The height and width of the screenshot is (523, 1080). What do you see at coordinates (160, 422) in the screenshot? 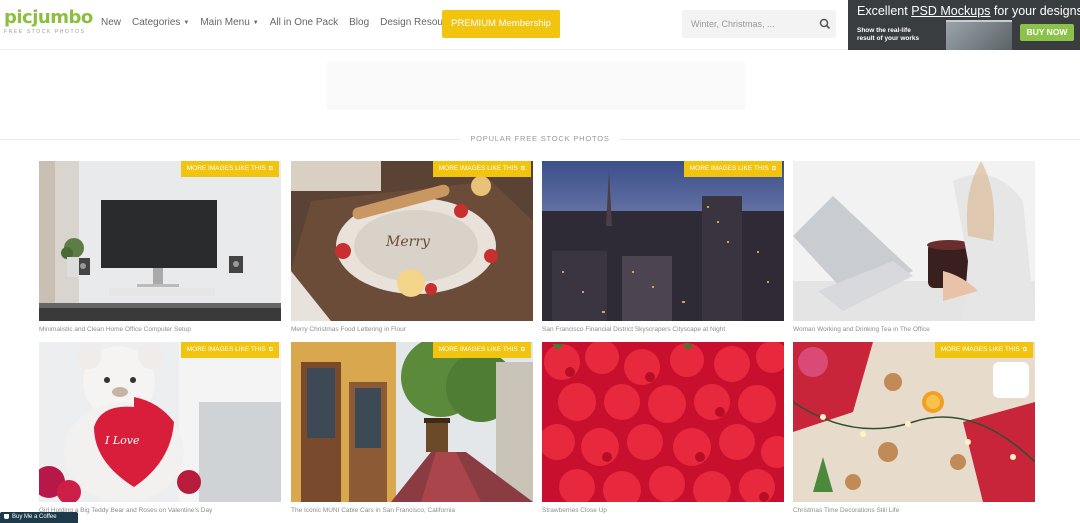
I see `photo-thumbnail: I Love MORE IMAGES LIKE THIS ⧉` at bounding box center [160, 422].